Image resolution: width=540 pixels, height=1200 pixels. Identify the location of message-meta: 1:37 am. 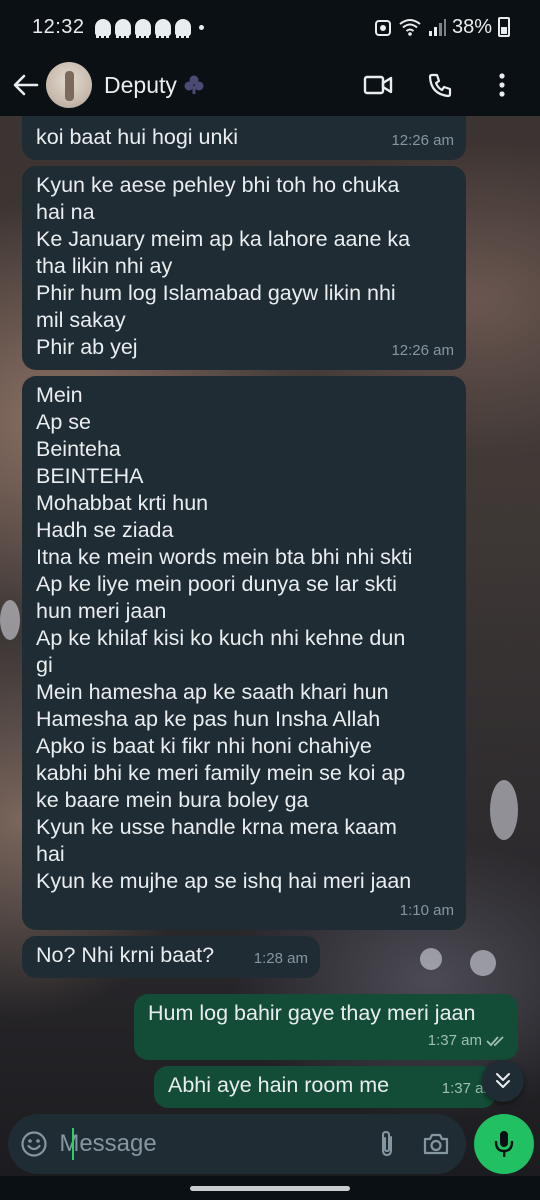
(467, 1040).